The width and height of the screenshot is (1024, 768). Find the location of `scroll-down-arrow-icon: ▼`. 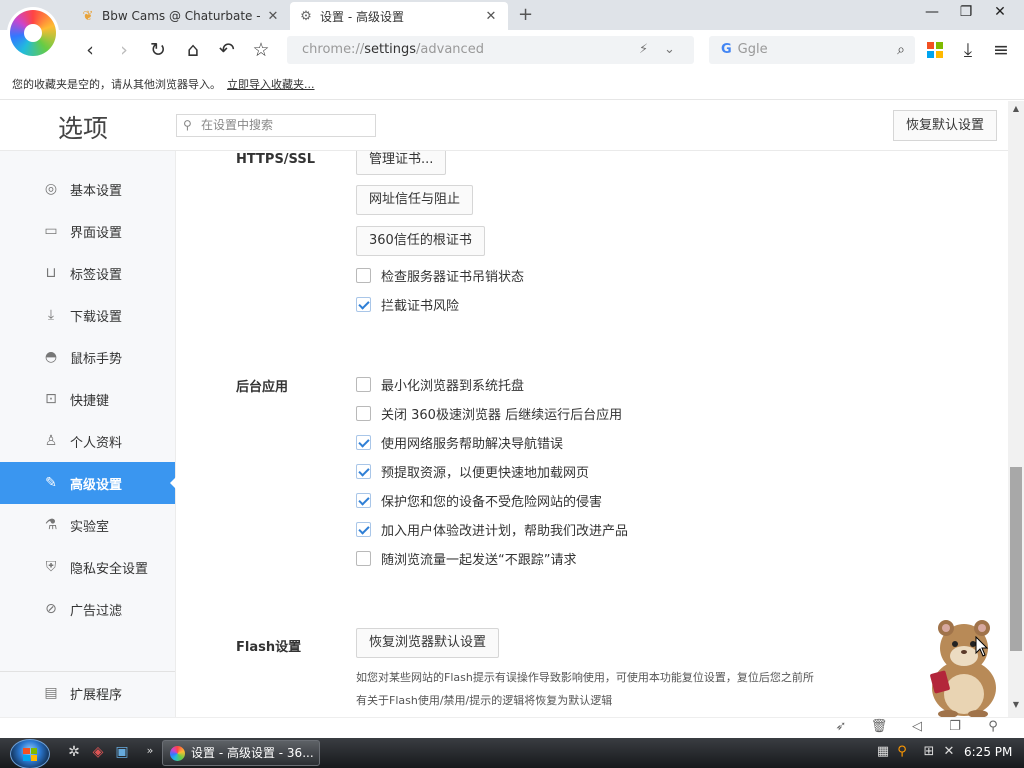

scroll-down-arrow-icon: ▼ is located at coordinates (1016, 705).